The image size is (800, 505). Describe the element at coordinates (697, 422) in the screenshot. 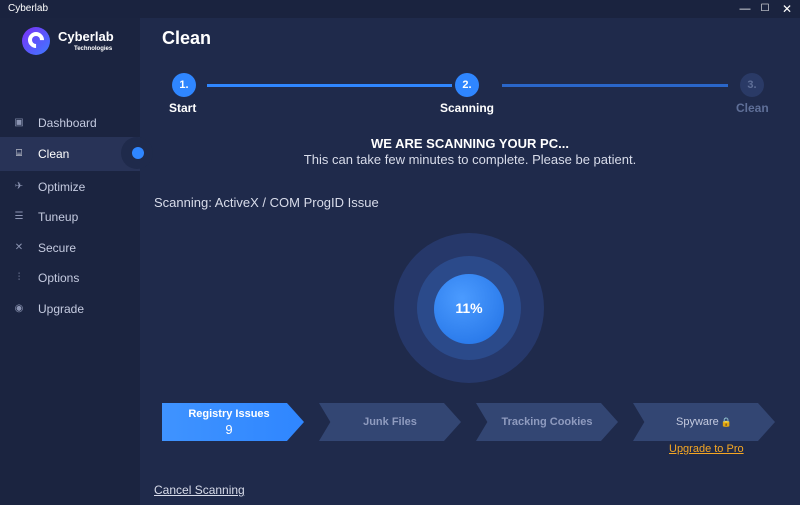

I see `category-label: Spyware` at that location.